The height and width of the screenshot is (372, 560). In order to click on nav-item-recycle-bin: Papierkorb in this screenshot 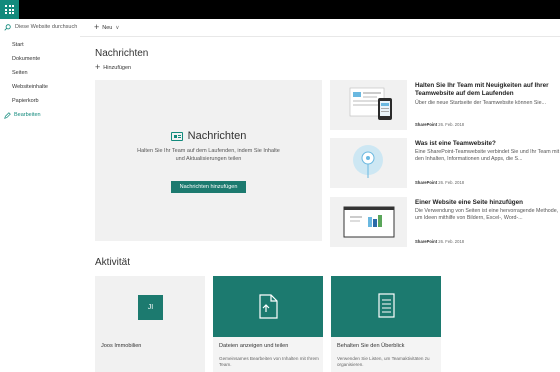, I will do `click(40, 101)`.